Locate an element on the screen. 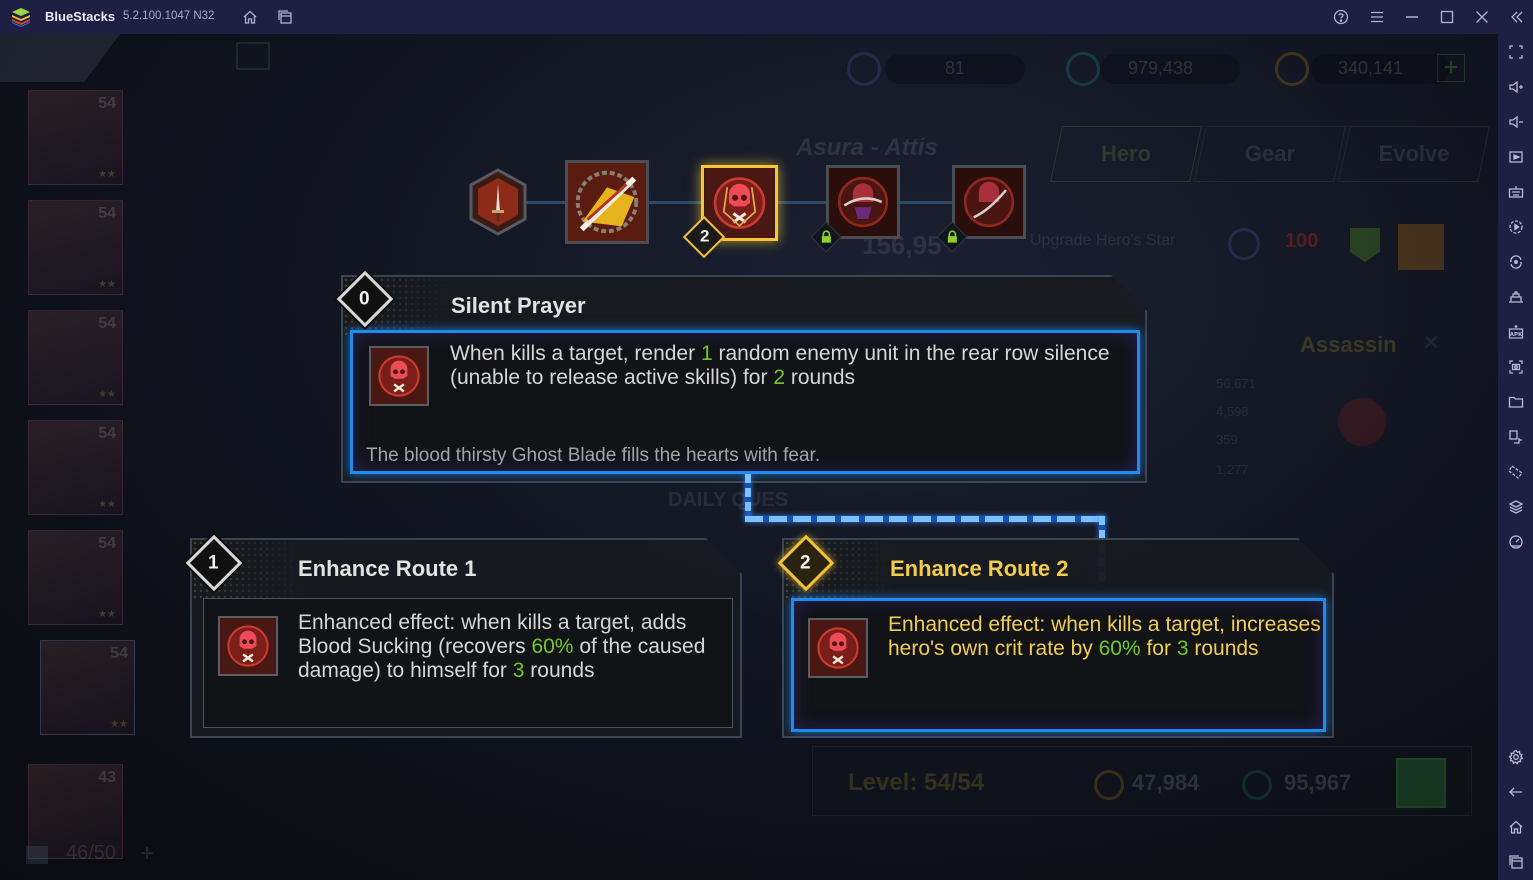  macro-recorder-icon is located at coordinates (1515, 226).